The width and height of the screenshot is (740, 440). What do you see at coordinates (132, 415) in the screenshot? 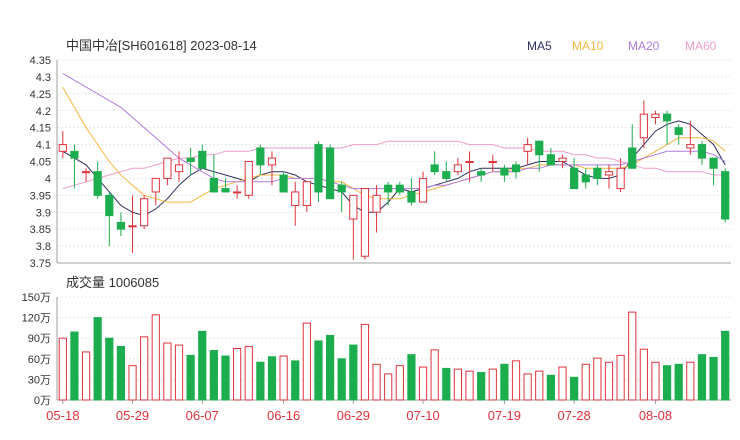
I see `x-tick-label: 05-29` at bounding box center [132, 415].